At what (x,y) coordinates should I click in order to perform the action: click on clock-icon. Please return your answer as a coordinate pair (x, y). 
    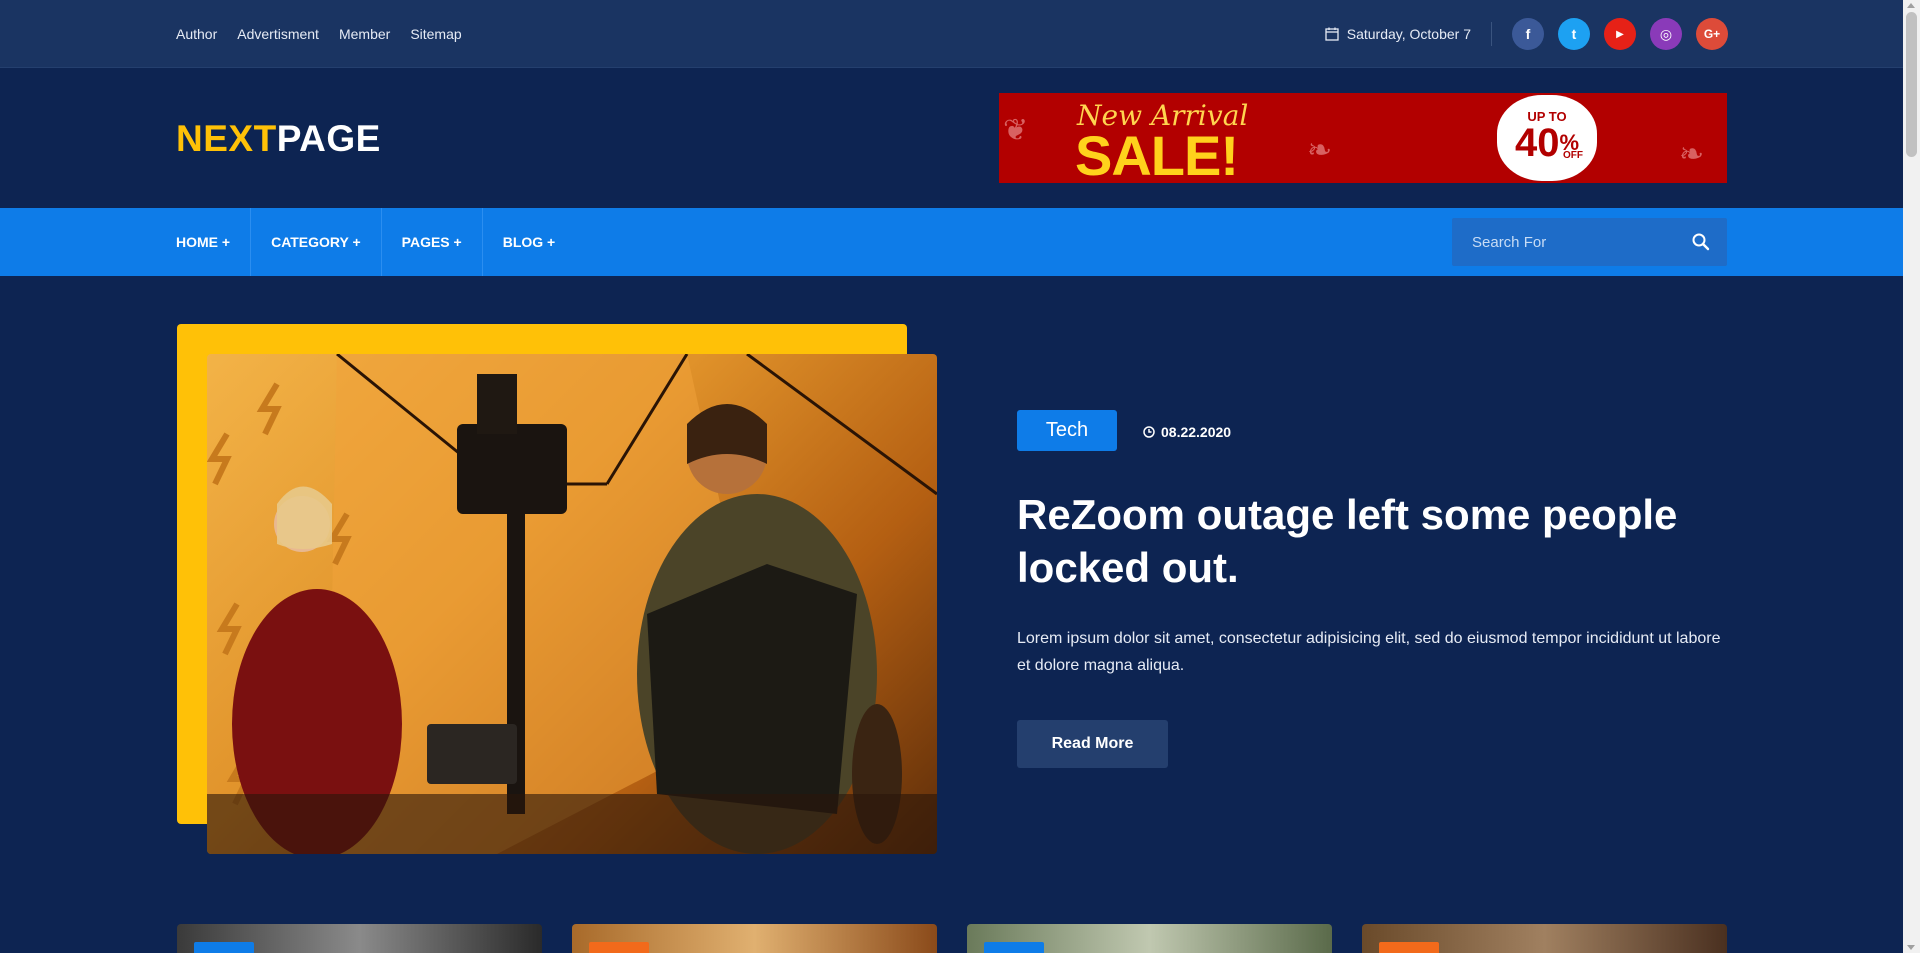
    Looking at the image, I should click on (1149, 432).